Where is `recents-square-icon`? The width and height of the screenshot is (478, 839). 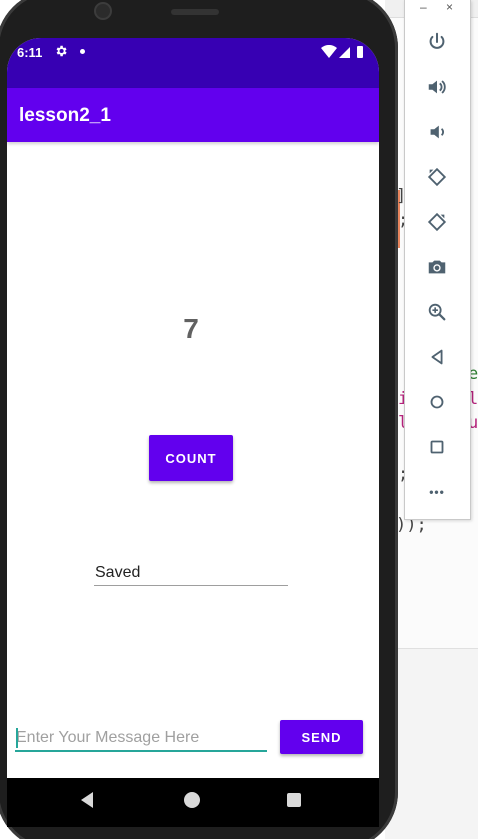
recents-square-icon is located at coordinates (294, 800).